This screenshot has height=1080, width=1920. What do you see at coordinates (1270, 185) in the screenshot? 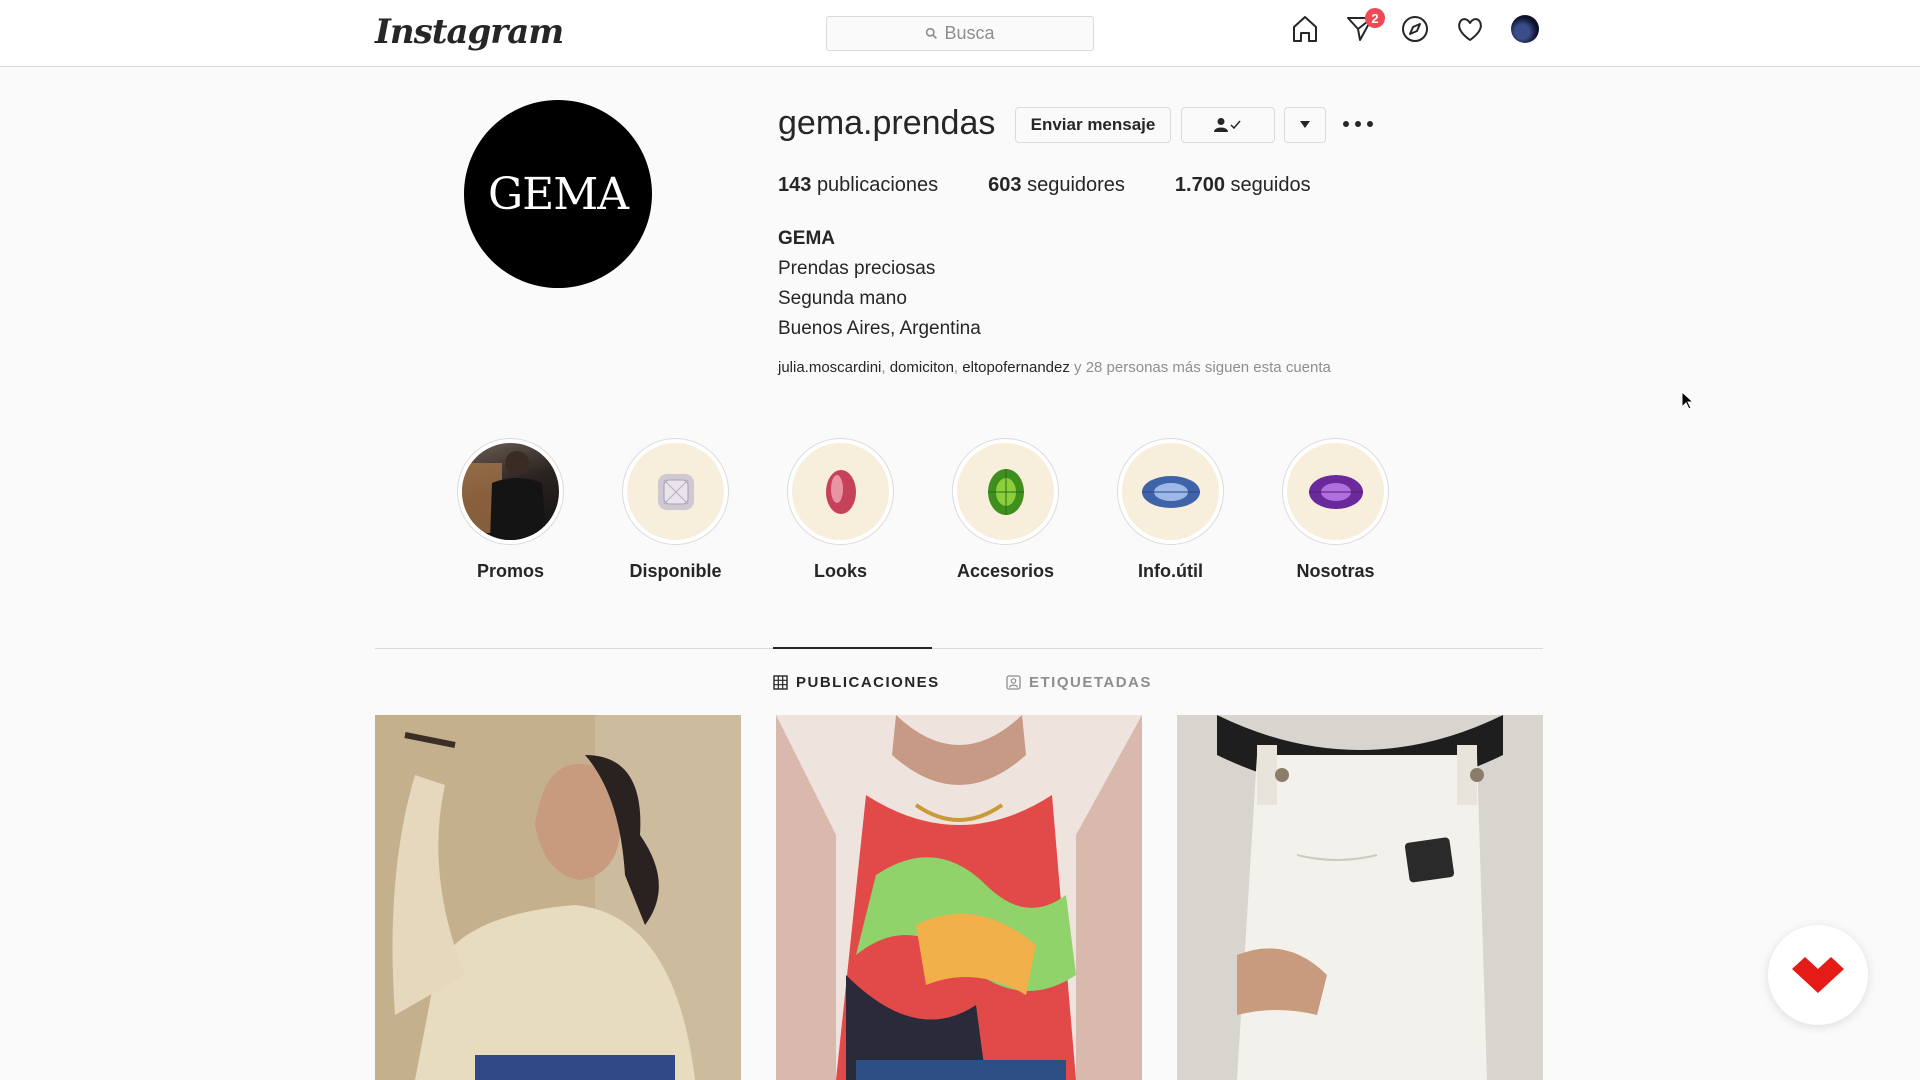
I see `stat-label: seguidos` at bounding box center [1270, 185].